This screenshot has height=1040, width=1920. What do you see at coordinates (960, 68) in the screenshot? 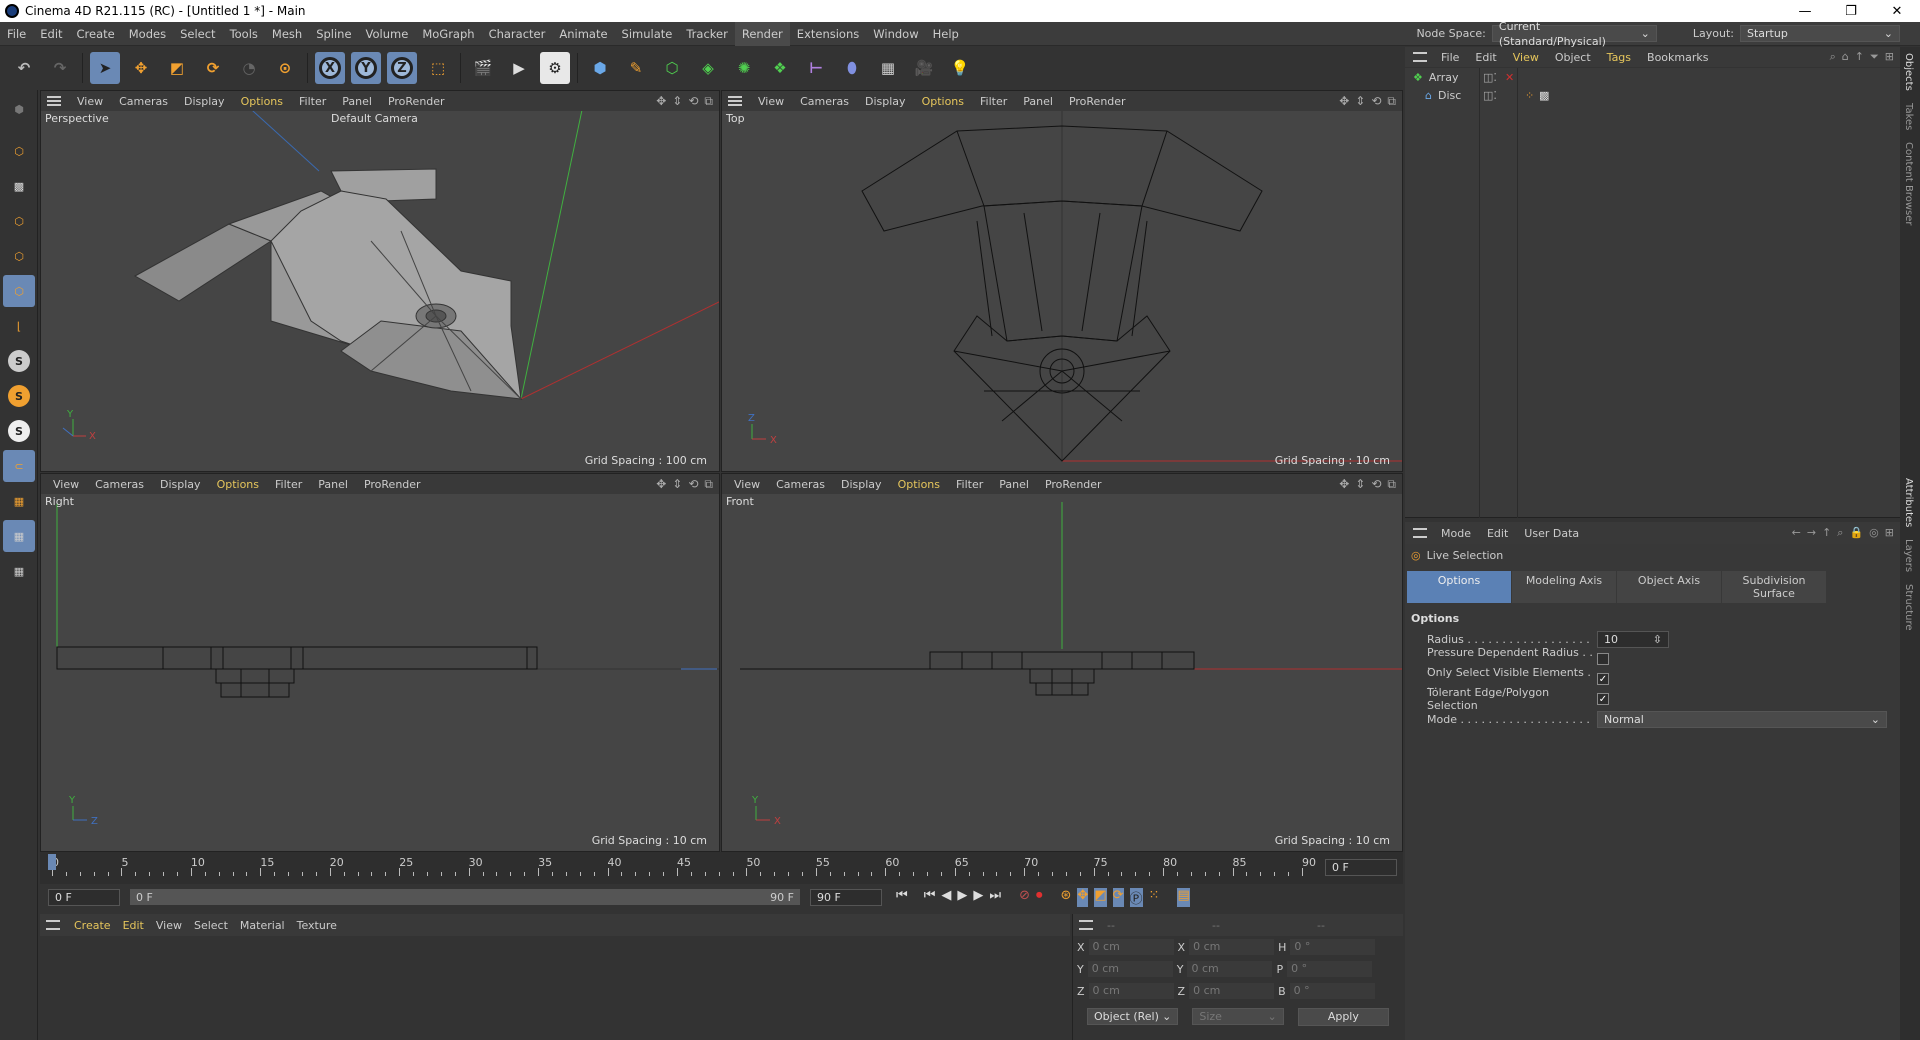
I see `light-button: 💡` at bounding box center [960, 68].